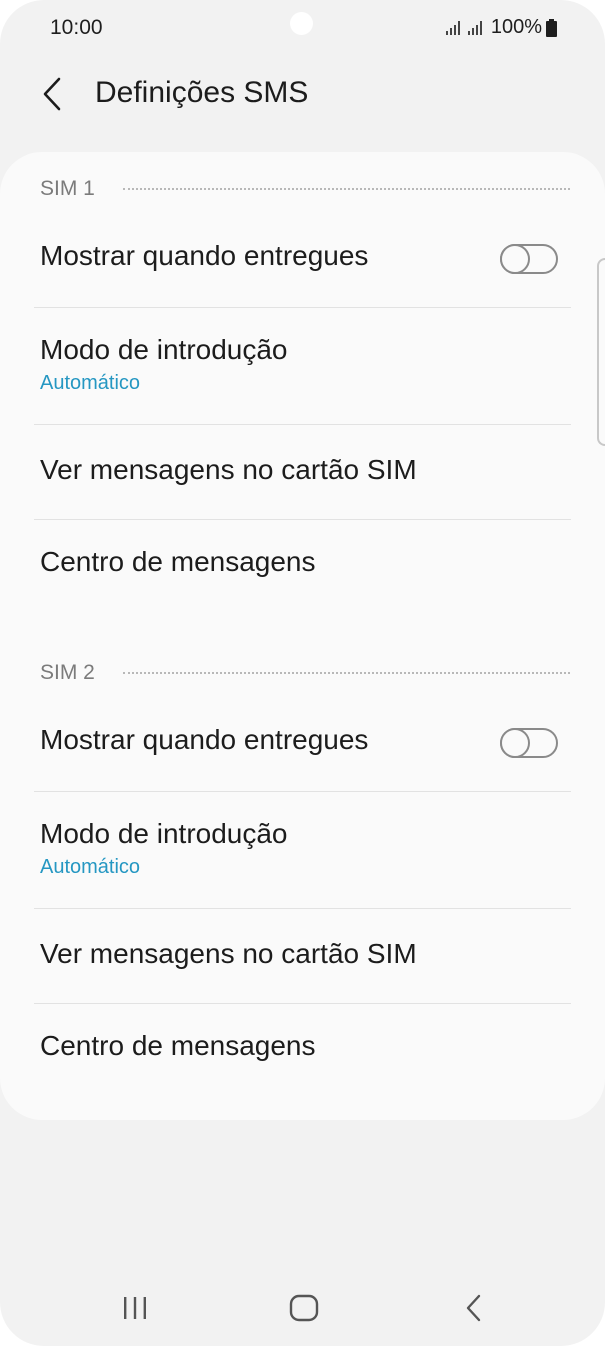 This screenshot has height=1346, width=605. Describe the element at coordinates (601, 352) in the screenshot. I see `scrollbar` at that location.